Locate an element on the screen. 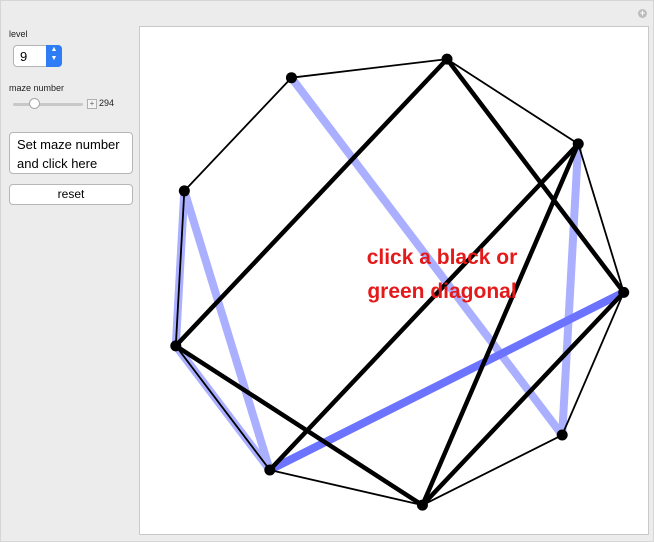  instruction-line-1: click a black or is located at coordinates (442, 257).